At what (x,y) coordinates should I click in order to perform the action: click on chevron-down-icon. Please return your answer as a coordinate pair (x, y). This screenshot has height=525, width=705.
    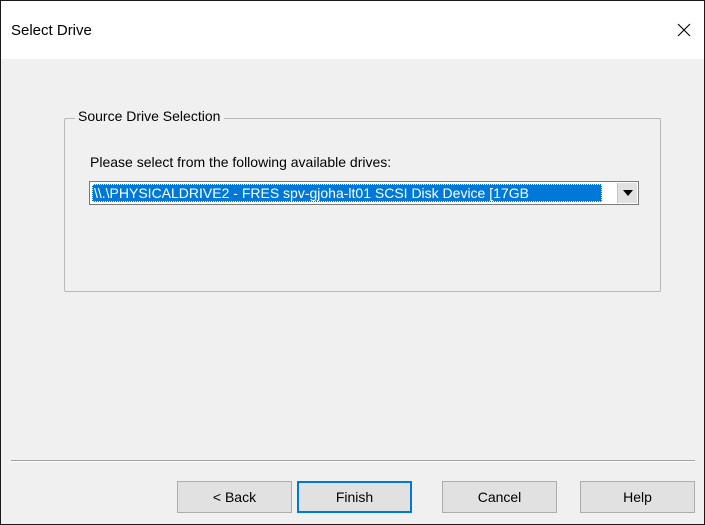
    Looking at the image, I should click on (627, 193).